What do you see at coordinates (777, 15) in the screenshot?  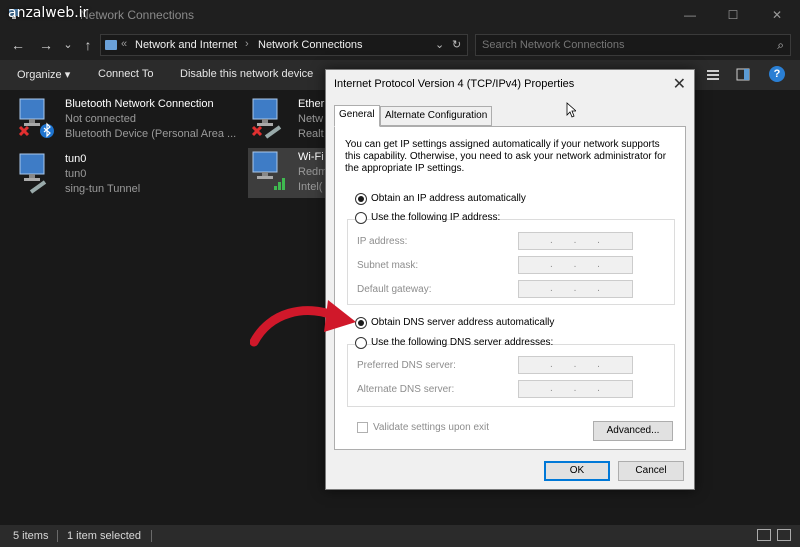 I see `close-button: ✕` at bounding box center [777, 15].